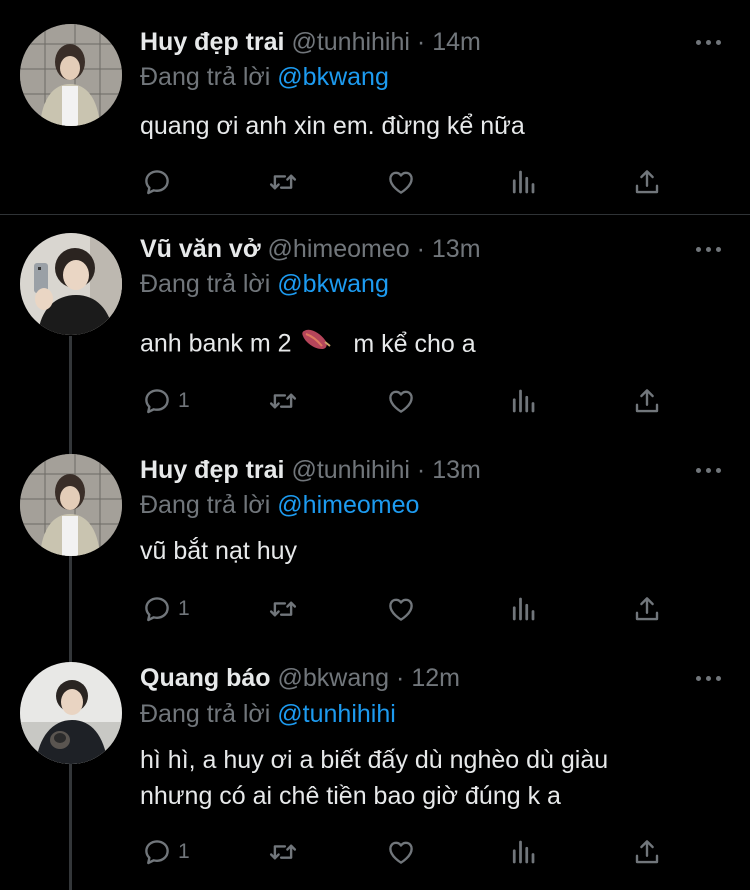  What do you see at coordinates (456, 42) in the screenshot?
I see `timestamp: 14m` at bounding box center [456, 42].